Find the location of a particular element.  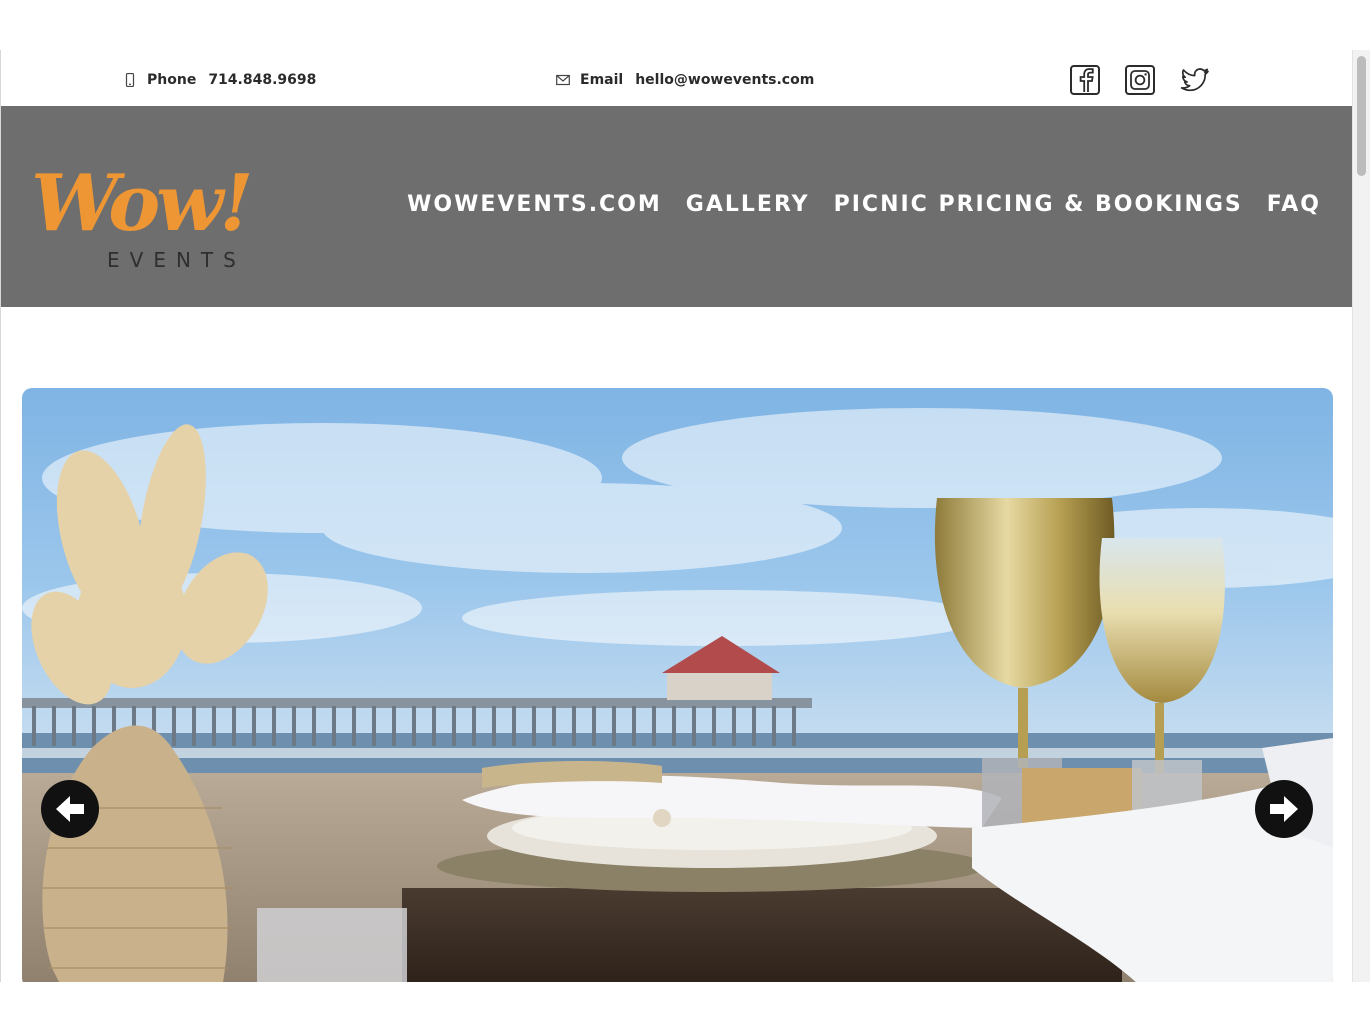

email-address: hello@wowevents.com is located at coordinates (724, 80).